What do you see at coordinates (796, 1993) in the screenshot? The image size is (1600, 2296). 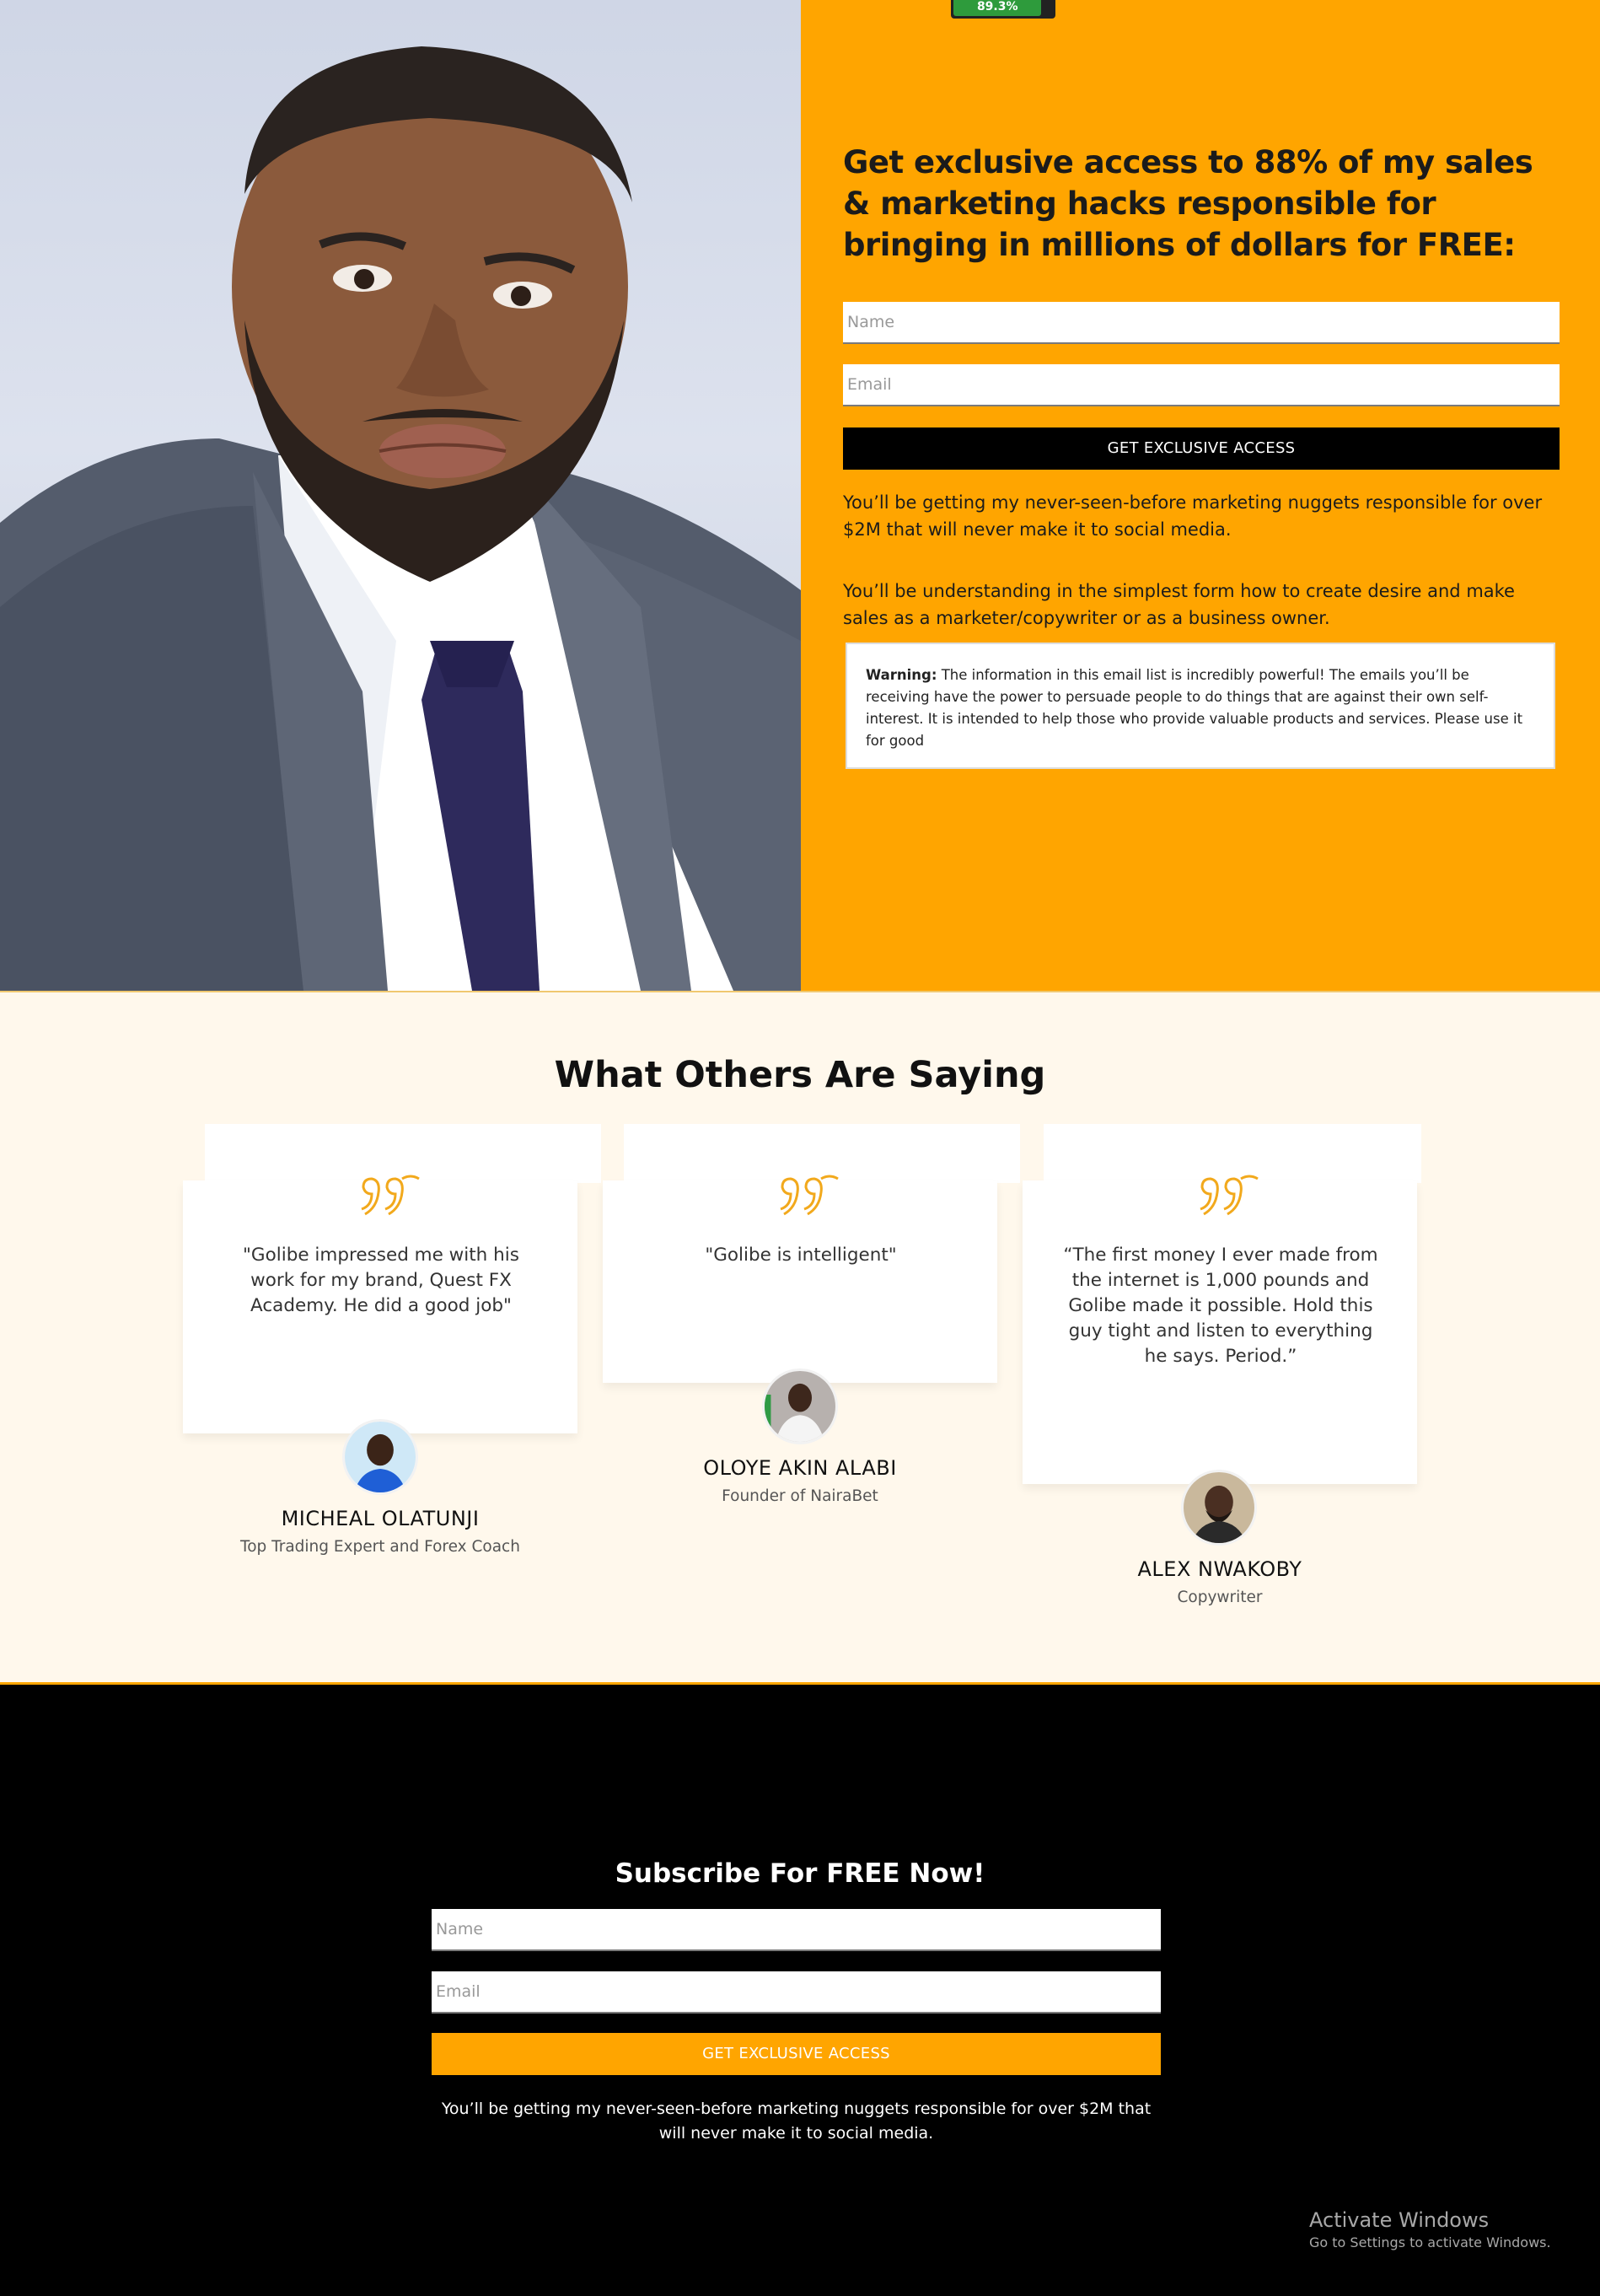 I see `subscribe-email-input: Email` at bounding box center [796, 1993].